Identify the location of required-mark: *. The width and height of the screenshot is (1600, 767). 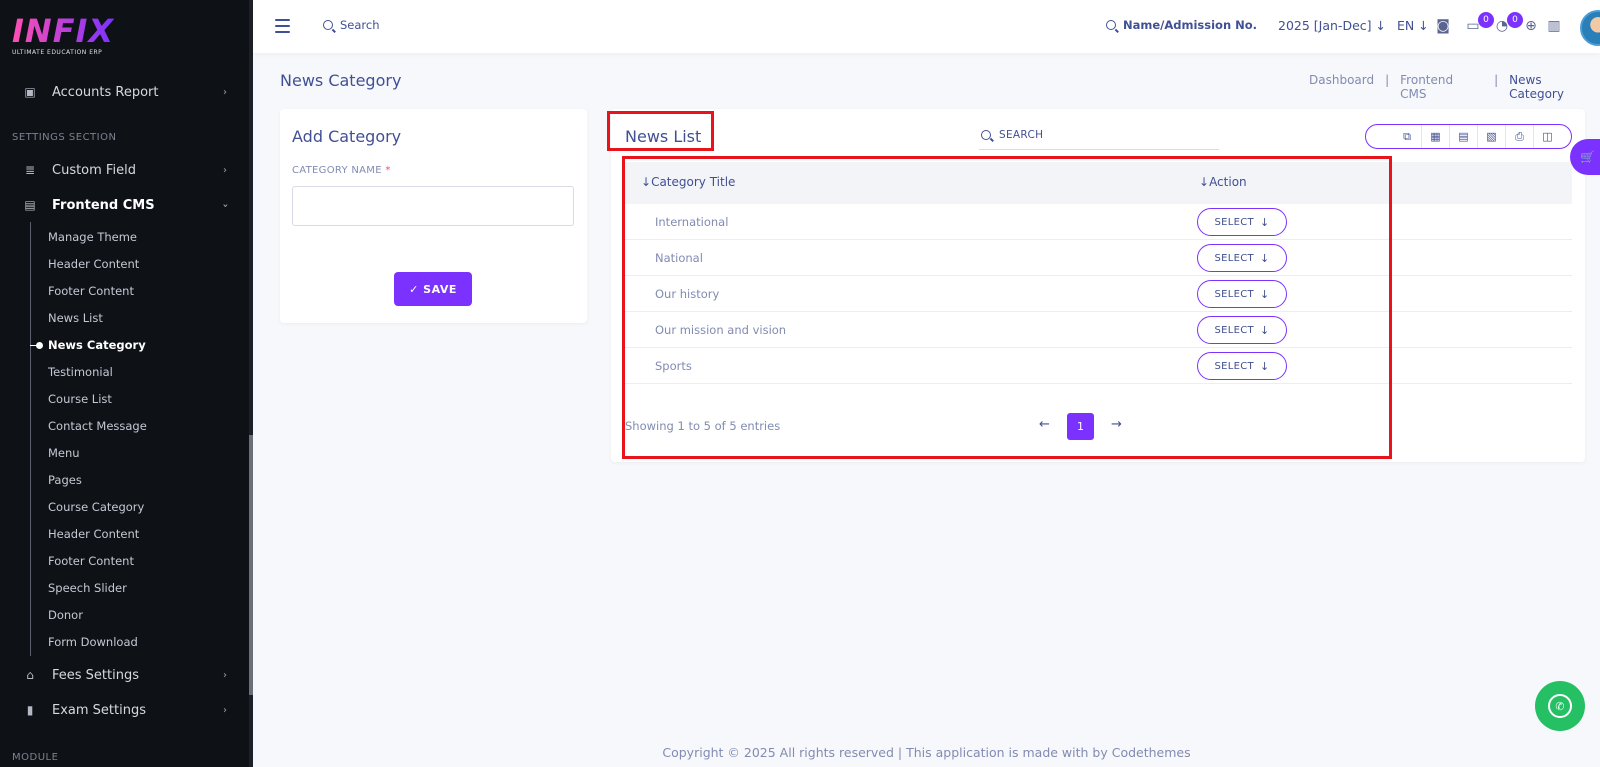
(388, 170).